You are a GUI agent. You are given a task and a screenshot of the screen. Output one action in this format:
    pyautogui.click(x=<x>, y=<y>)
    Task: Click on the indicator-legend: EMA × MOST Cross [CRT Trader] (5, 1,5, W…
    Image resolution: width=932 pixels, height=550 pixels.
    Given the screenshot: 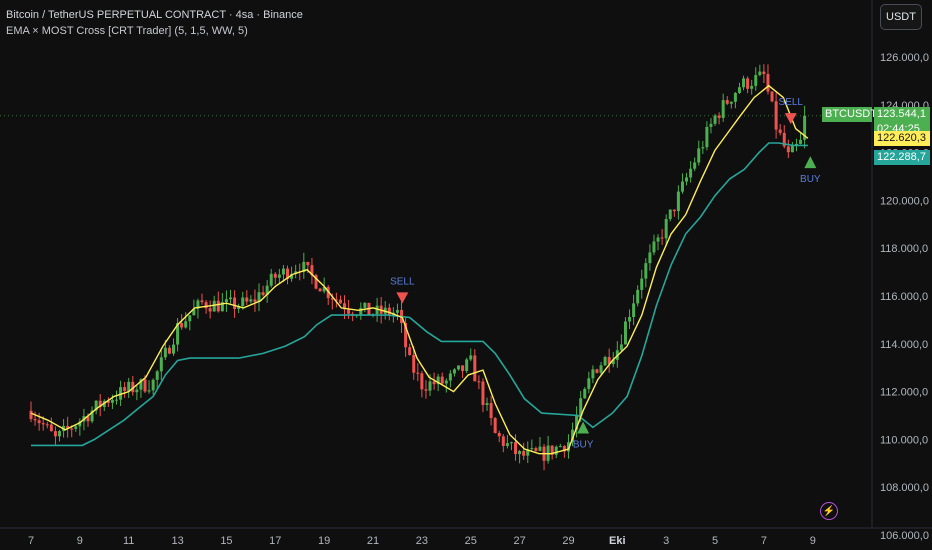 What is the action you would take?
    pyautogui.click(x=127, y=31)
    